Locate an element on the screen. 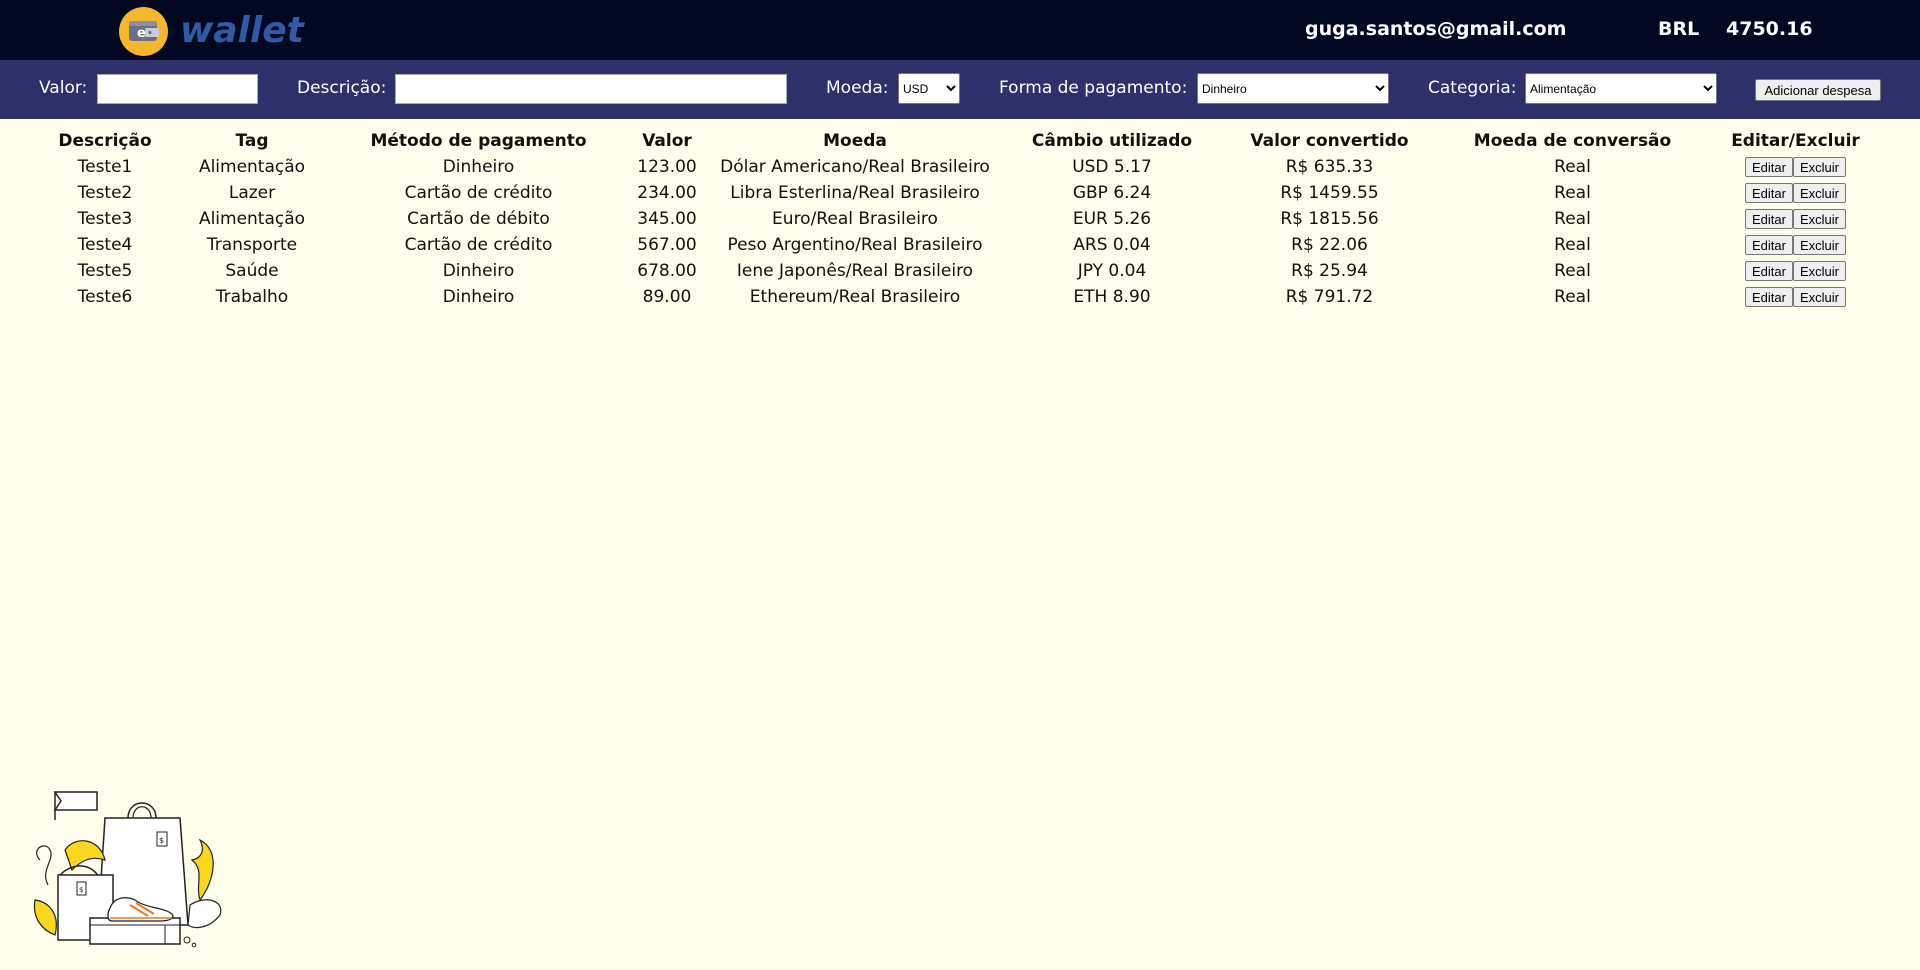 The height and width of the screenshot is (970, 1920). moeda-label: Moeda: is located at coordinates (857, 88).